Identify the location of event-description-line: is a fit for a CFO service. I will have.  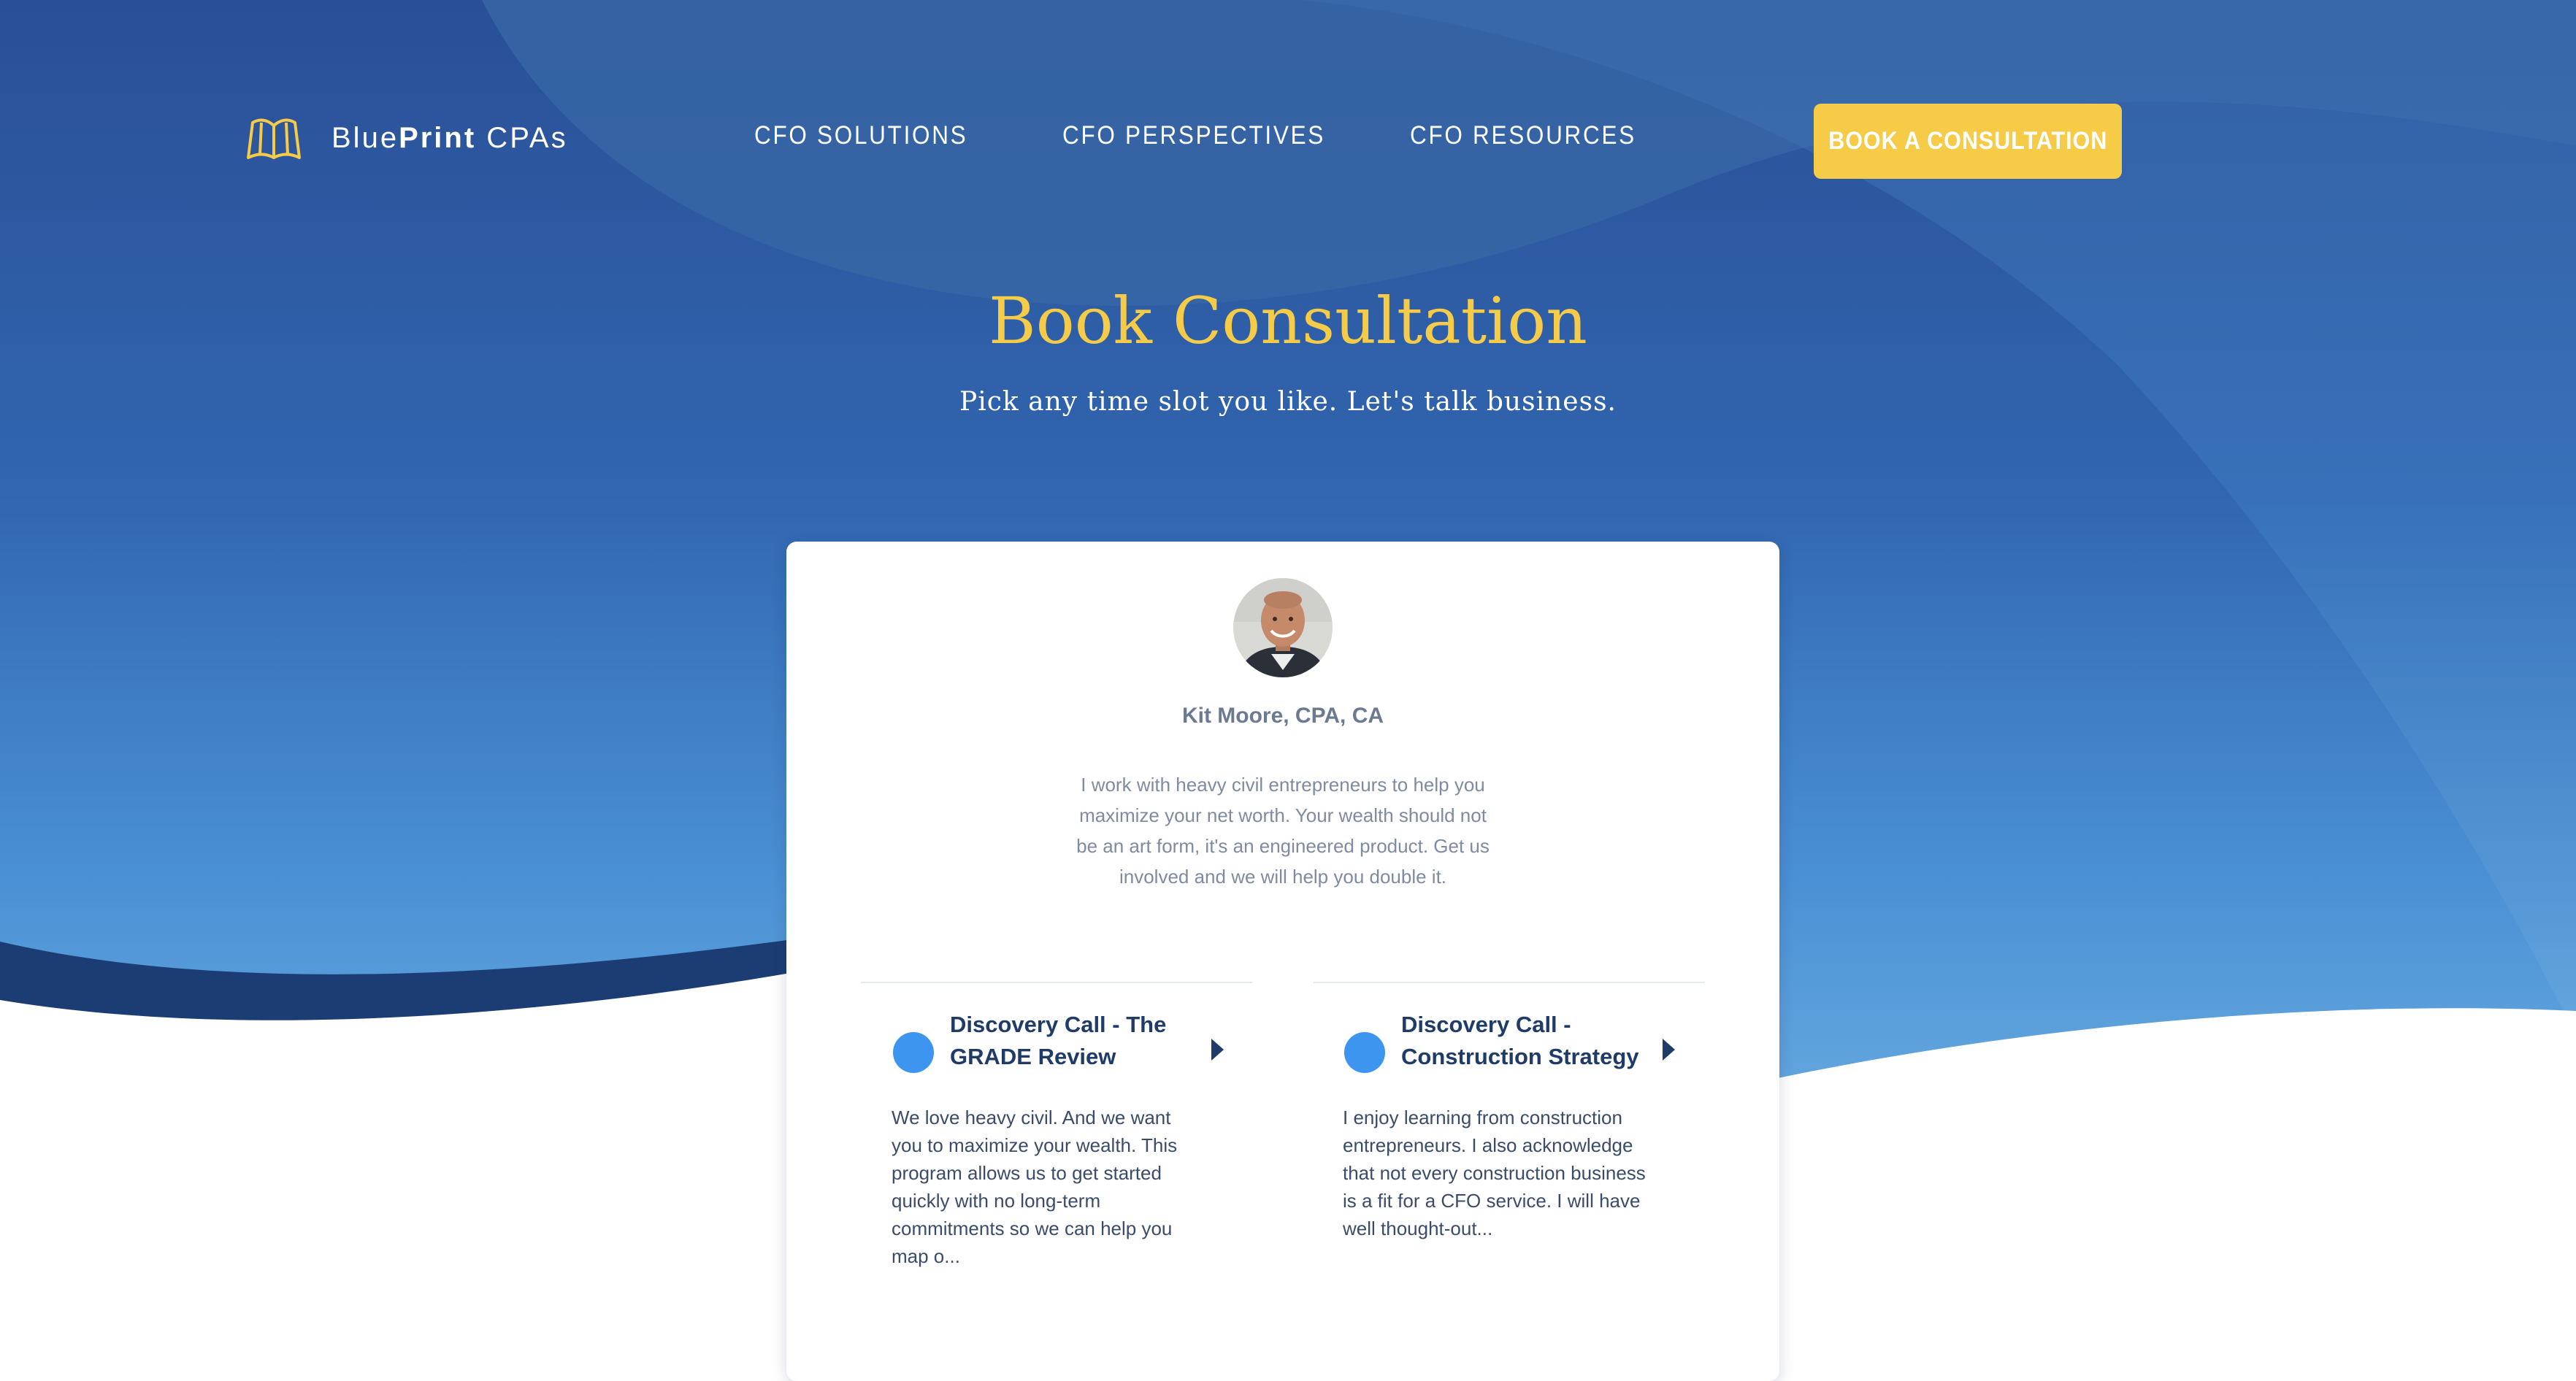
(1492, 1201).